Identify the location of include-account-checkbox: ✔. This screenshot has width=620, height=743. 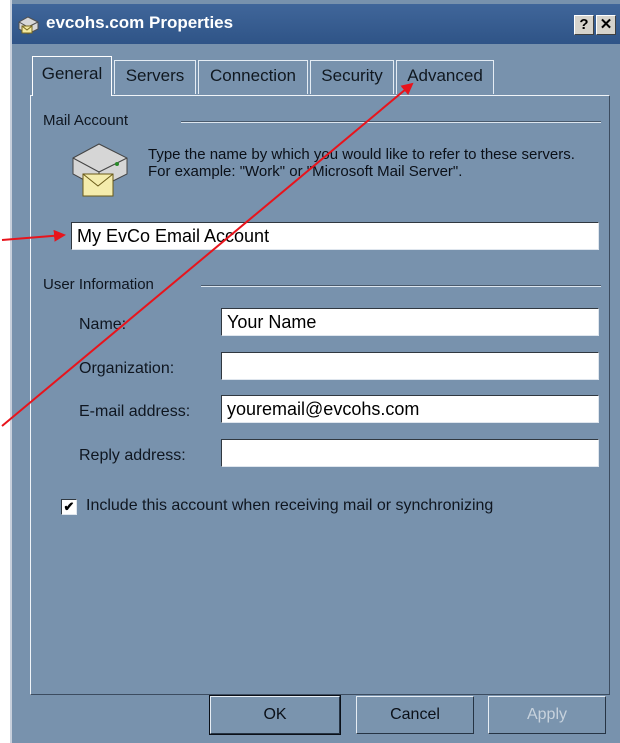
(69, 507).